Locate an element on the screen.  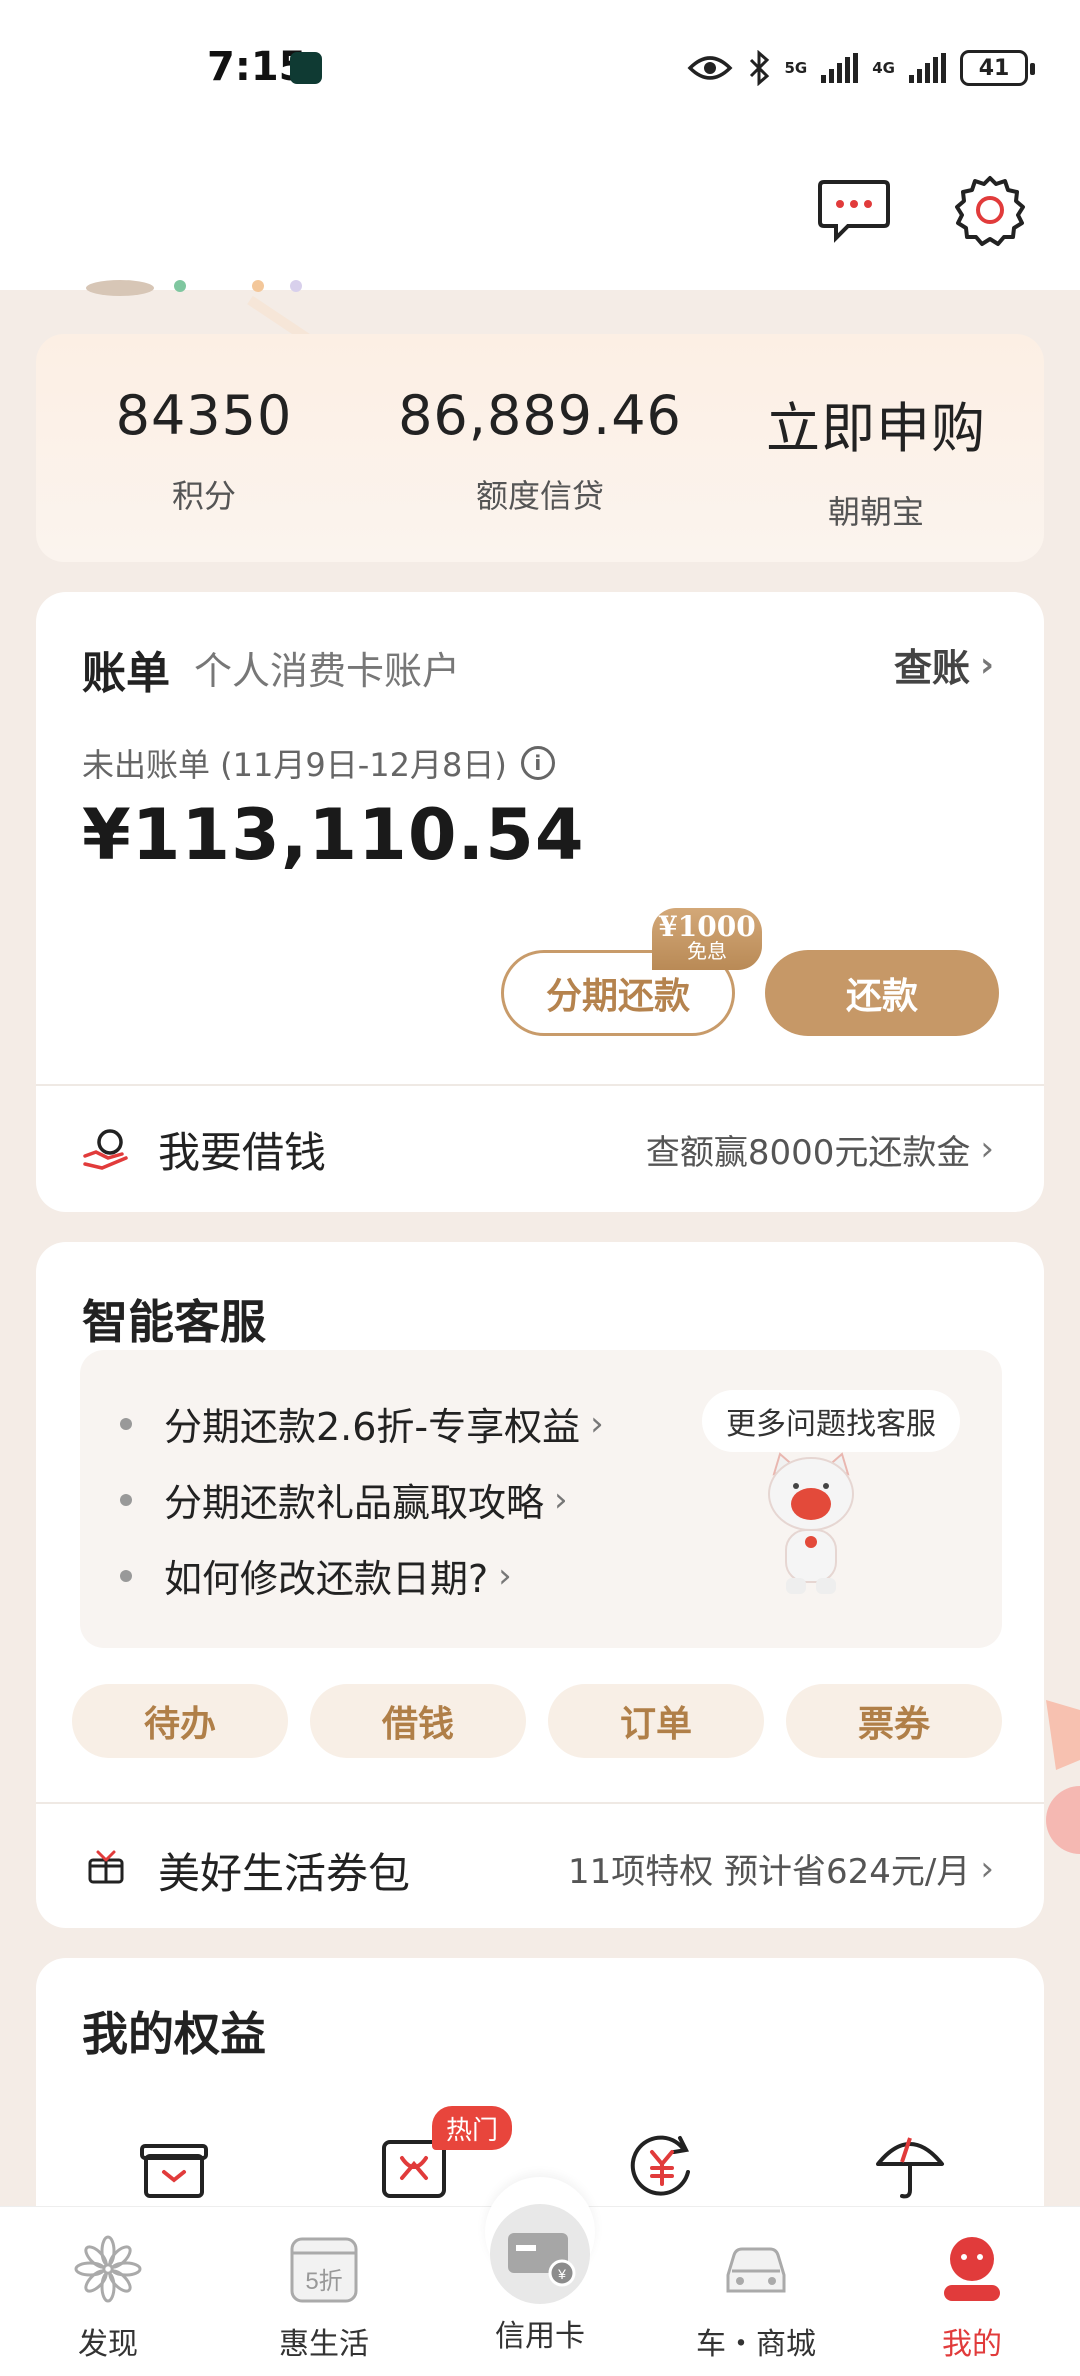
coupon-promo: 11项特权 预计省624元/月 › is located at coordinates (781, 1868).